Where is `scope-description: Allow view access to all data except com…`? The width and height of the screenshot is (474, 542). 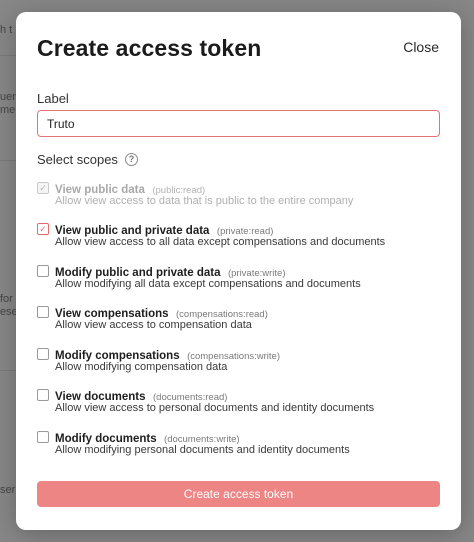 scope-description: Allow view access to all data except com… is located at coordinates (220, 242).